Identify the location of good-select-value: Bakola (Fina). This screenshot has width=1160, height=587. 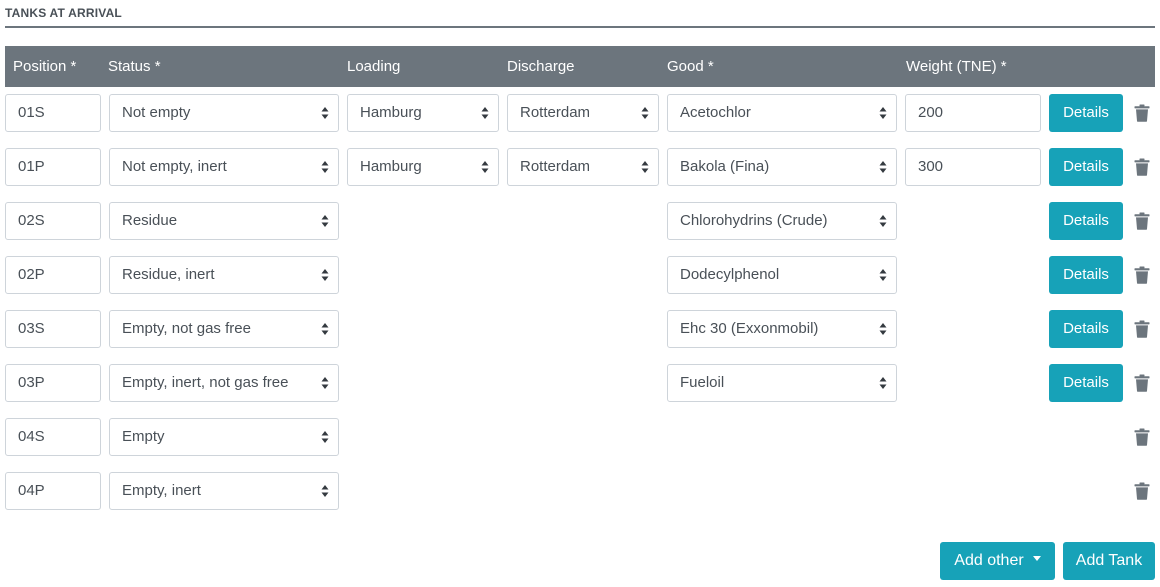
(725, 166).